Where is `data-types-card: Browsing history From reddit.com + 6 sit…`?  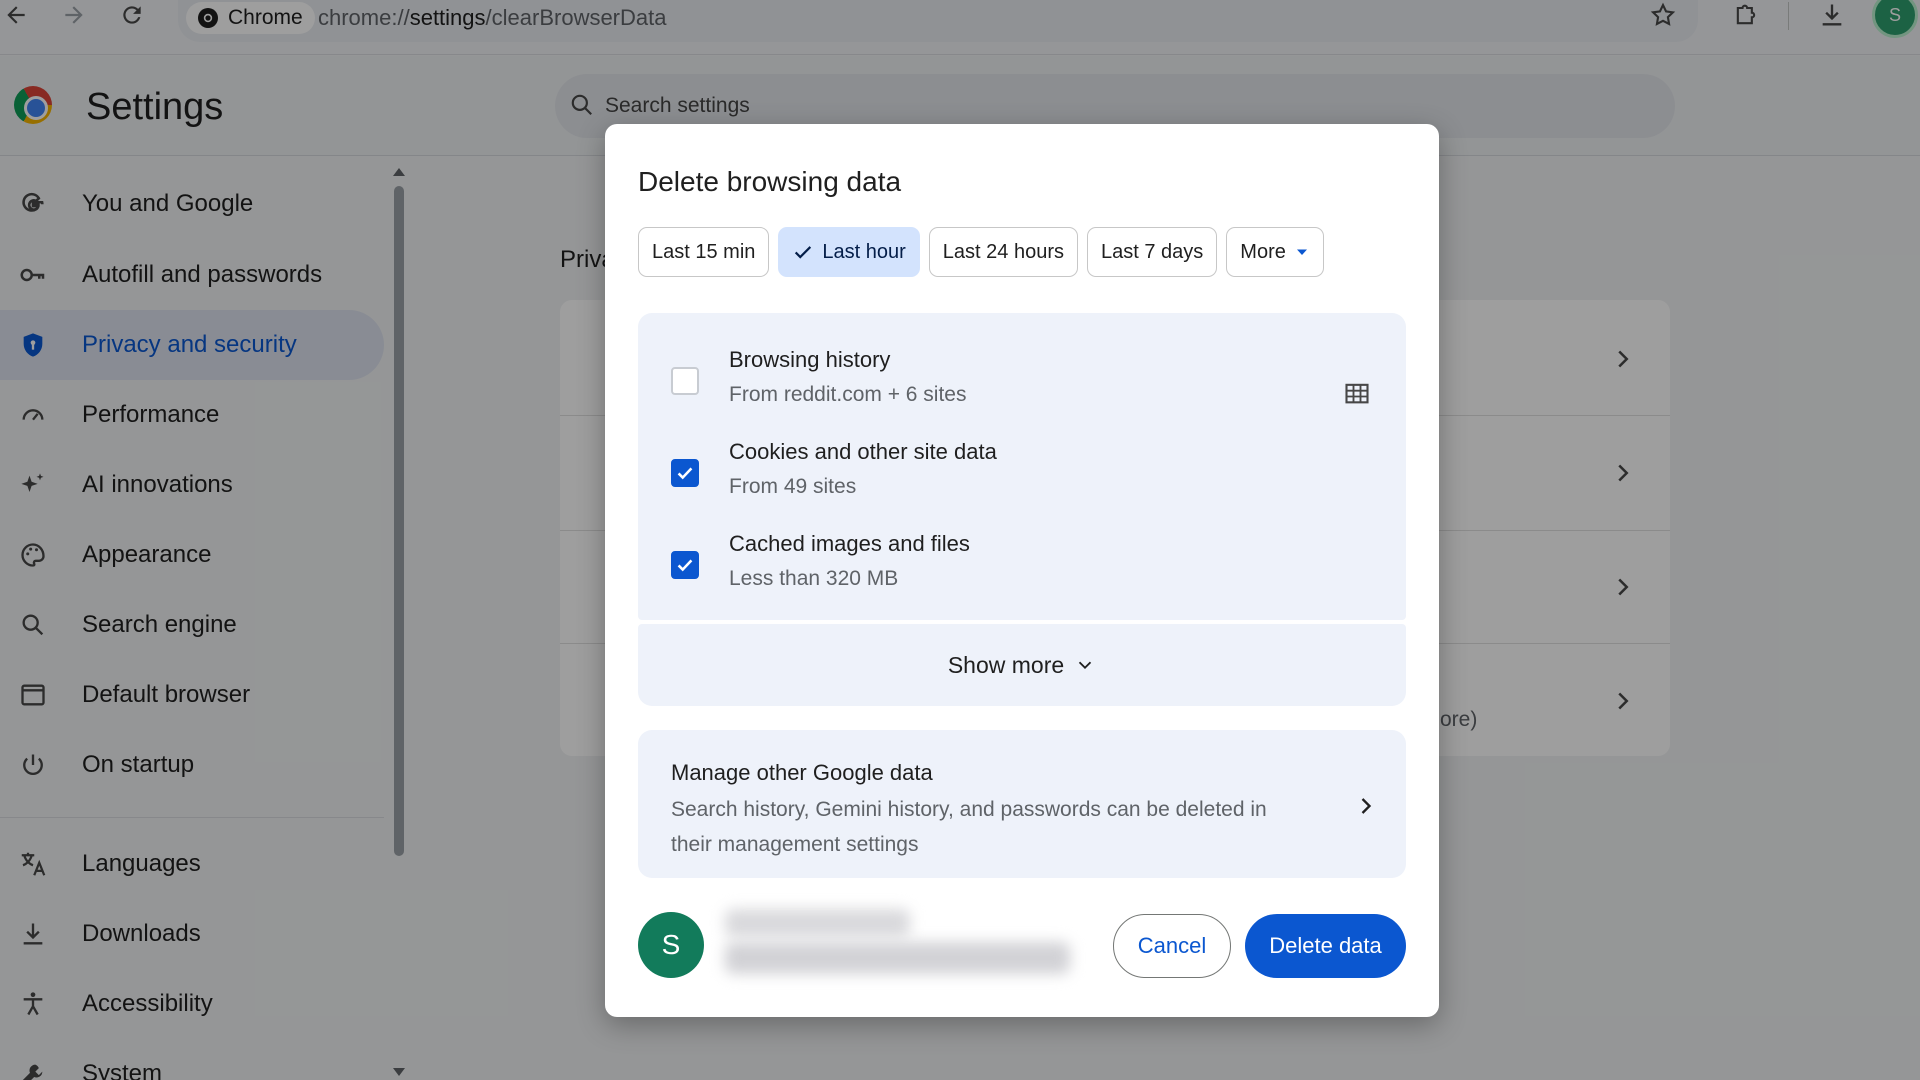 data-types-card: Browsing history From reddit.com + 6 sit… is located at coordinates (1022, 466).